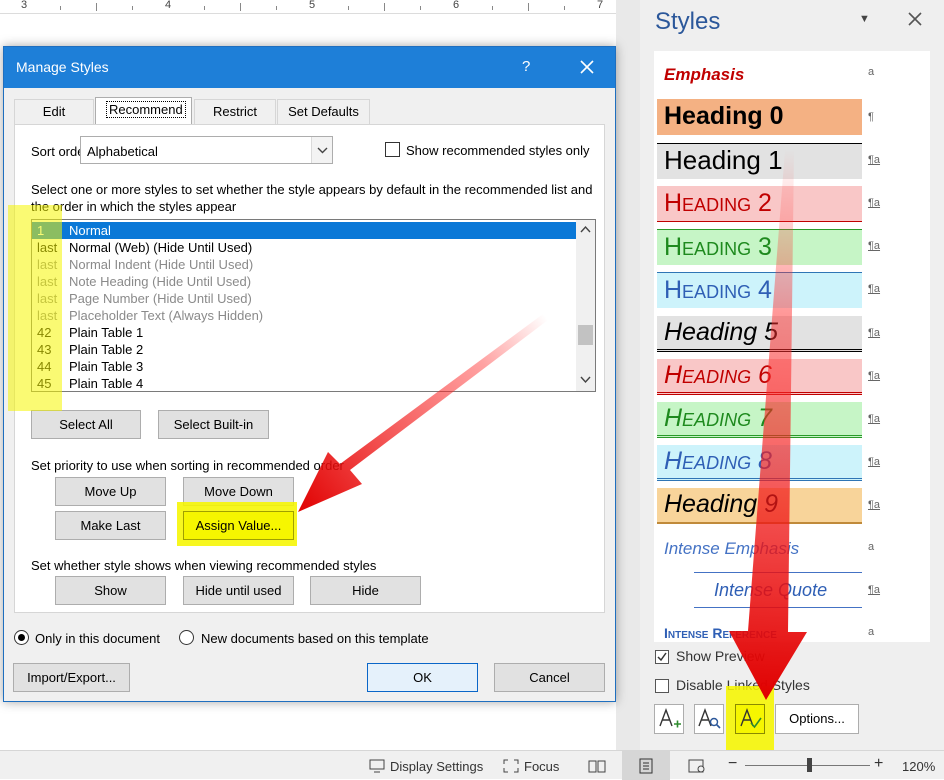 The image size is (944, 780). I want to click on scroll-up-icon, so click(585, 229).